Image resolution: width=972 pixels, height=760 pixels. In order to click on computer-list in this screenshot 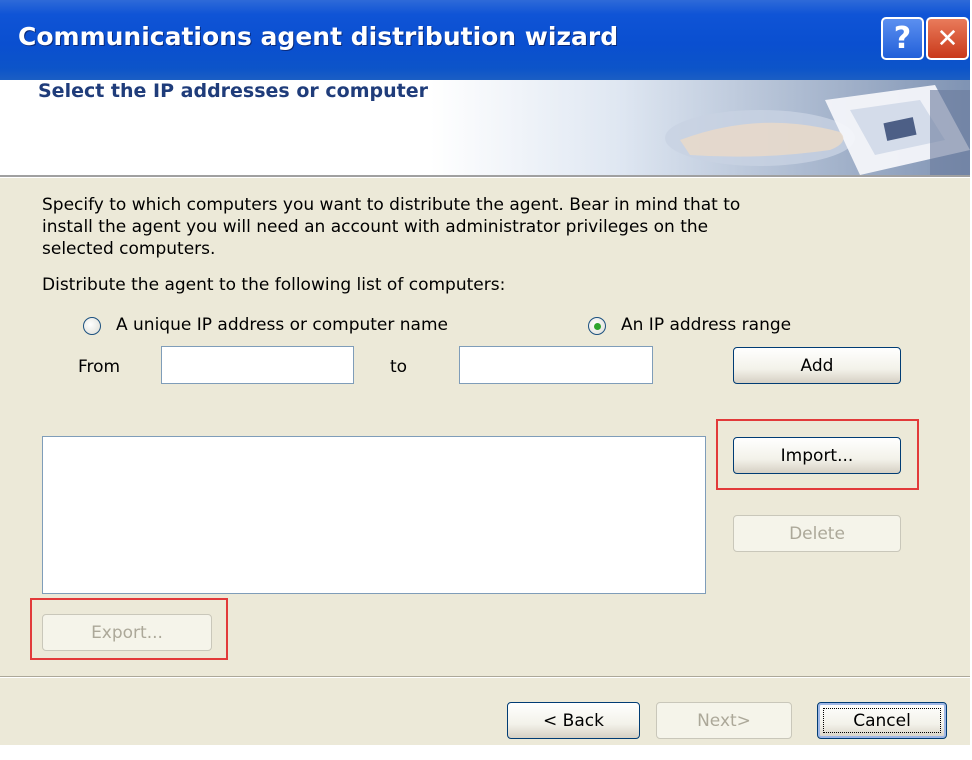, I will do `click(374, 515)`.